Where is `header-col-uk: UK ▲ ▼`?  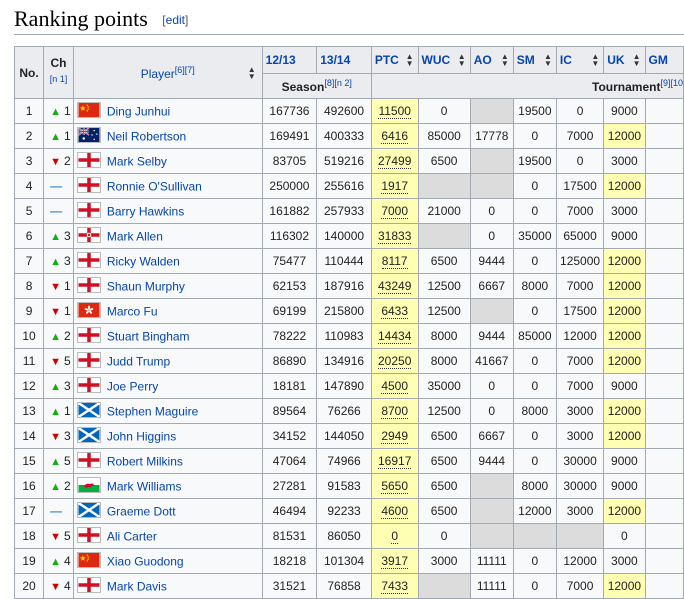
header-col-uk: UK ▲ ▼ is located at coordinates (624, 60).